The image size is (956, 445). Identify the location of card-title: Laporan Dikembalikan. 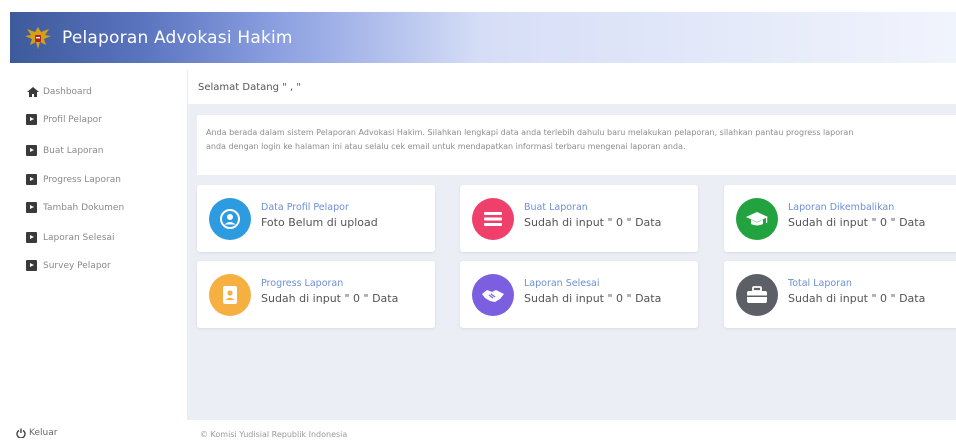
(841, 207).